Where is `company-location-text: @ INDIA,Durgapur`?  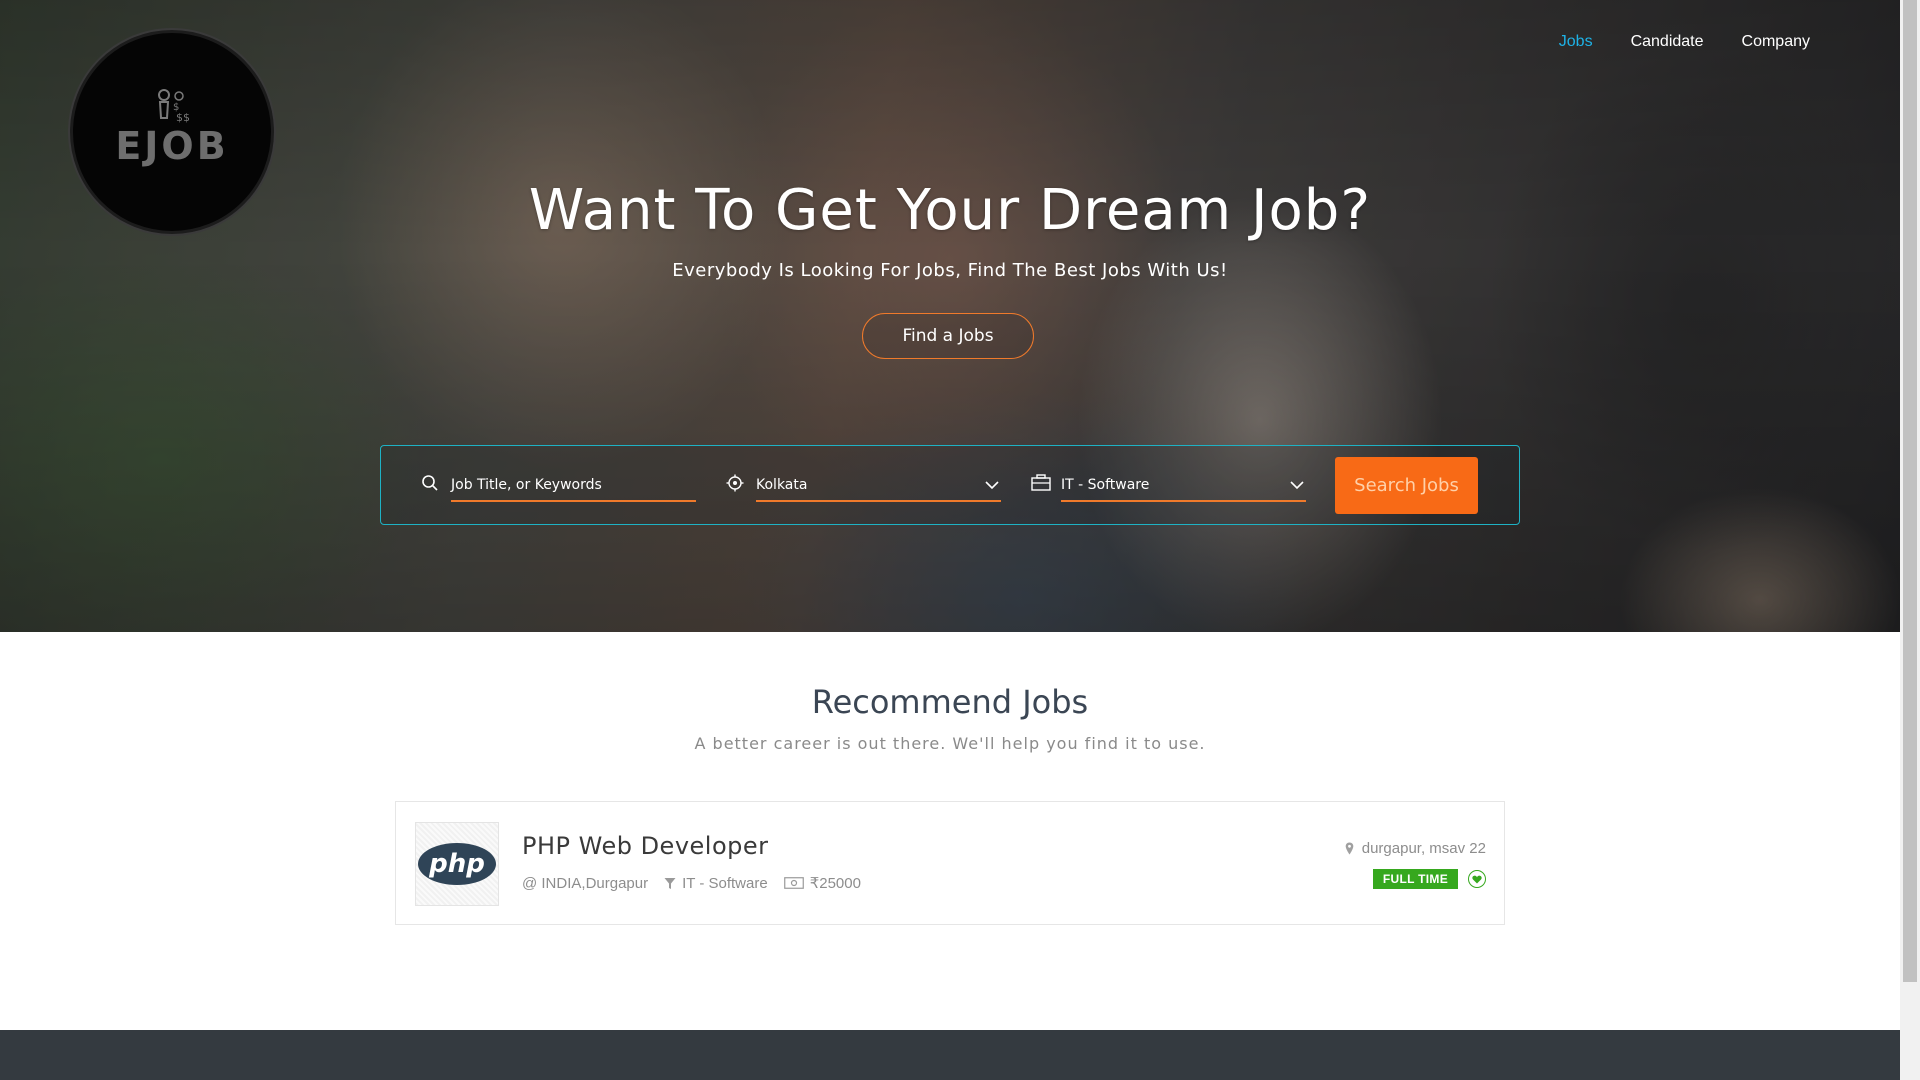
company-location-text: @ INDIA,Durgapur is located at coordinates (585, 883).